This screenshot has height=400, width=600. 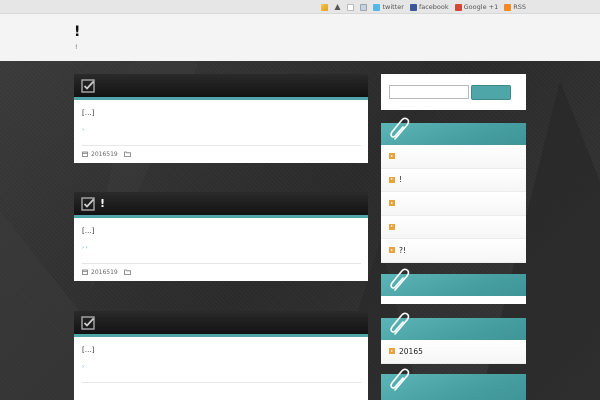 What do you see at coordinates (221, 205) in the screenshot?
I see `post-header: !` at bounding box center [221, 205].